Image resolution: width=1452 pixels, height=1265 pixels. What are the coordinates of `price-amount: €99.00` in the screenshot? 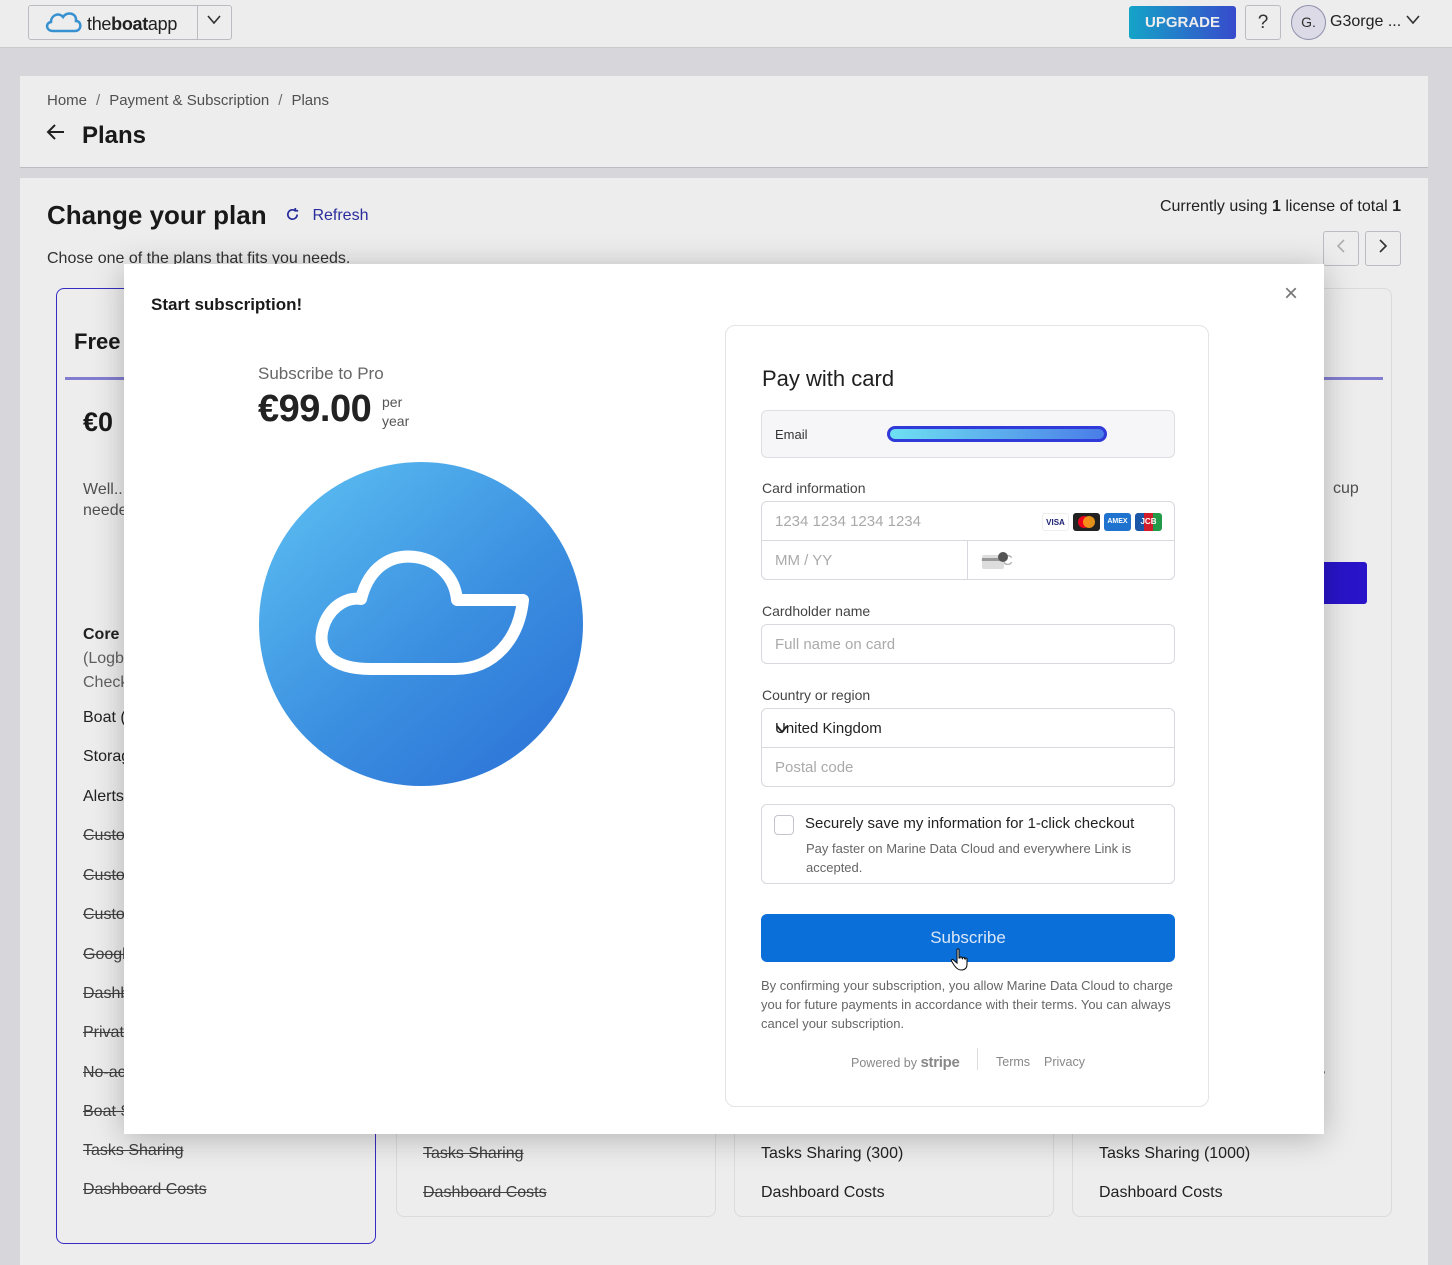 It's located at (315, 409).